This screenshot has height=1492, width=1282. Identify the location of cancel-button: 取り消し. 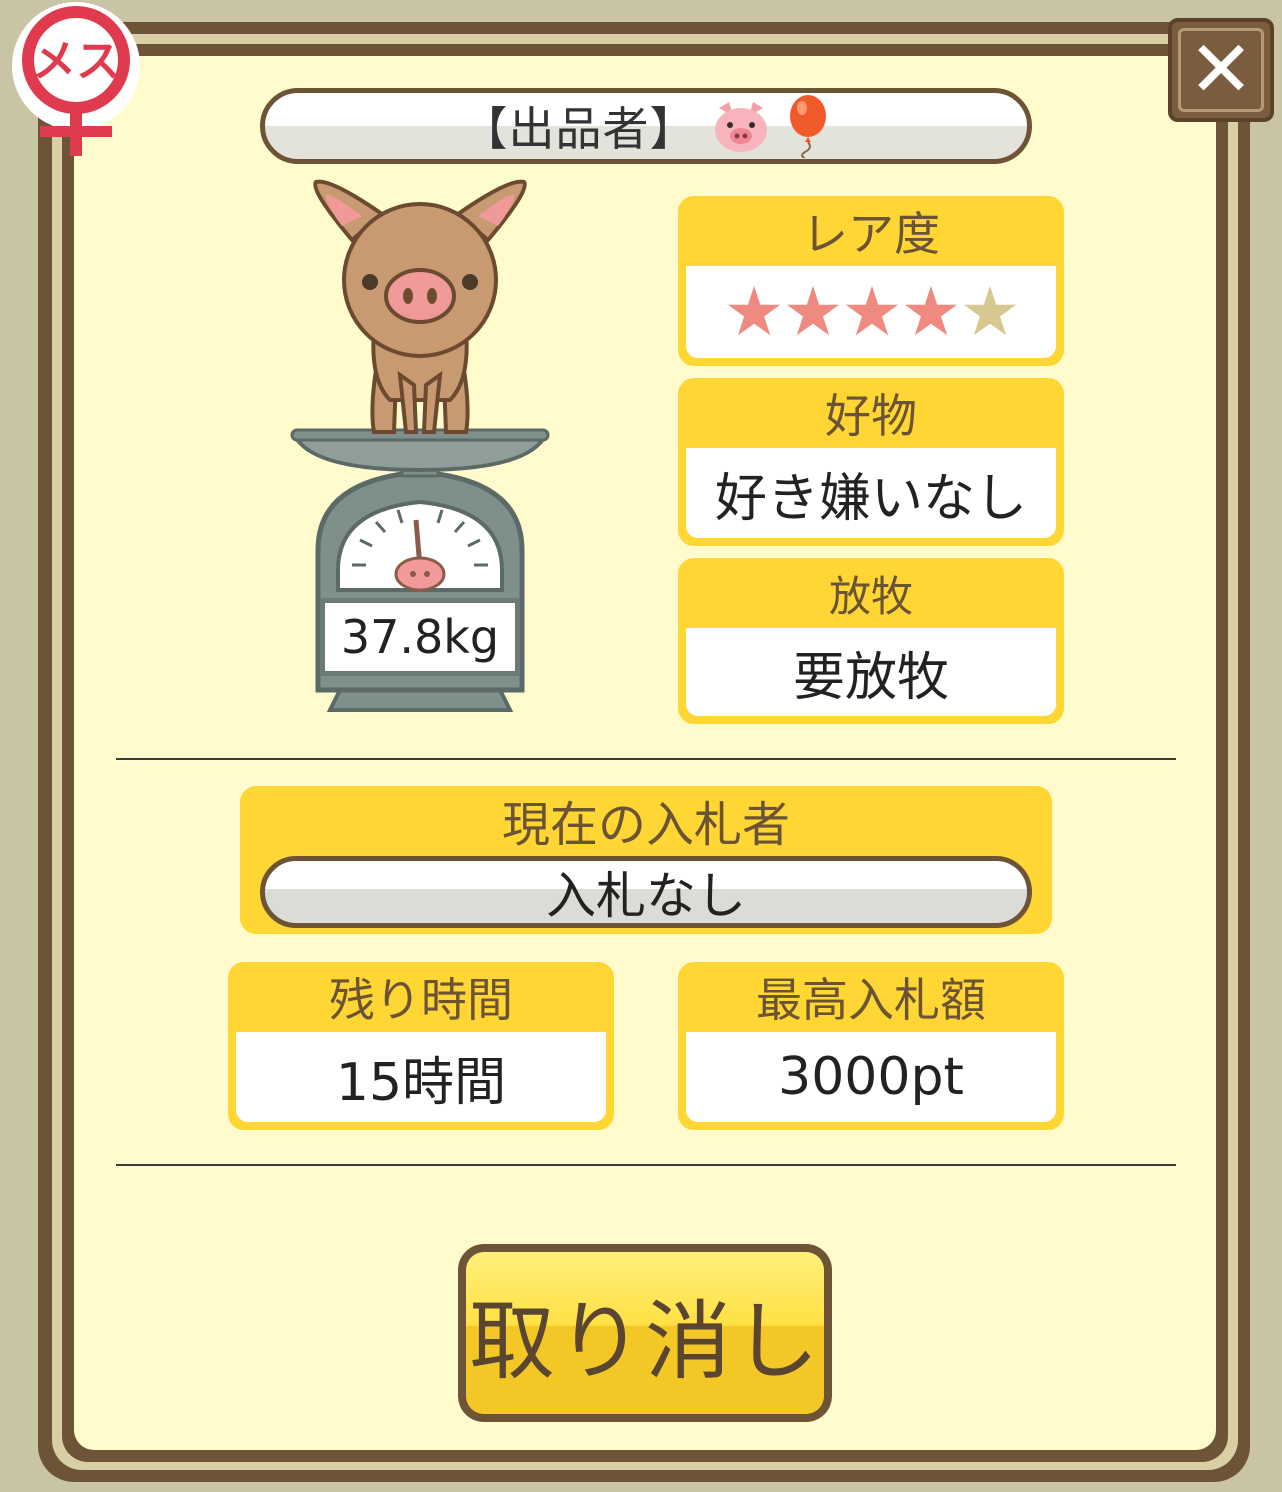
(645, 1333).